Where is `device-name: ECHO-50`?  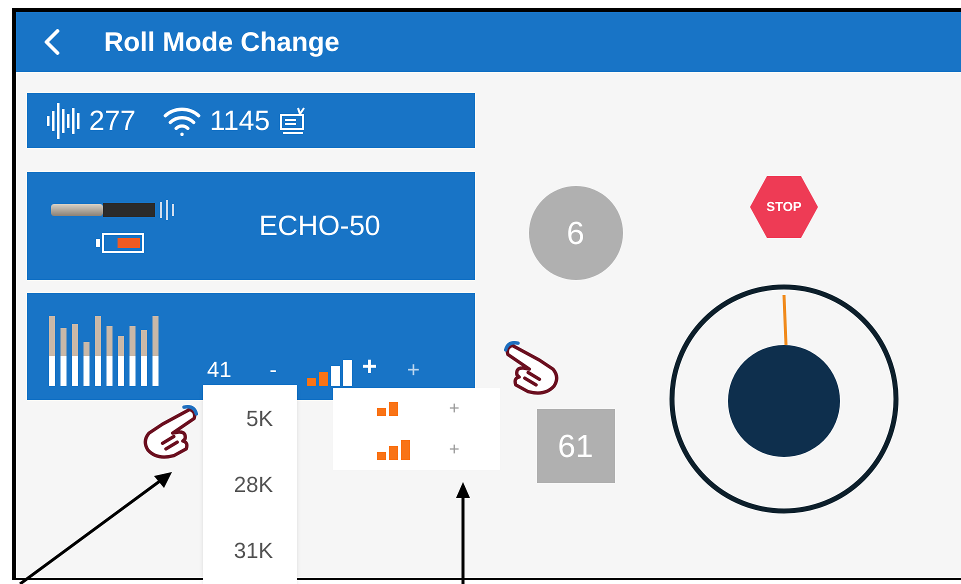 device-name: ECHO-50 is located at coordinates (319, 226).